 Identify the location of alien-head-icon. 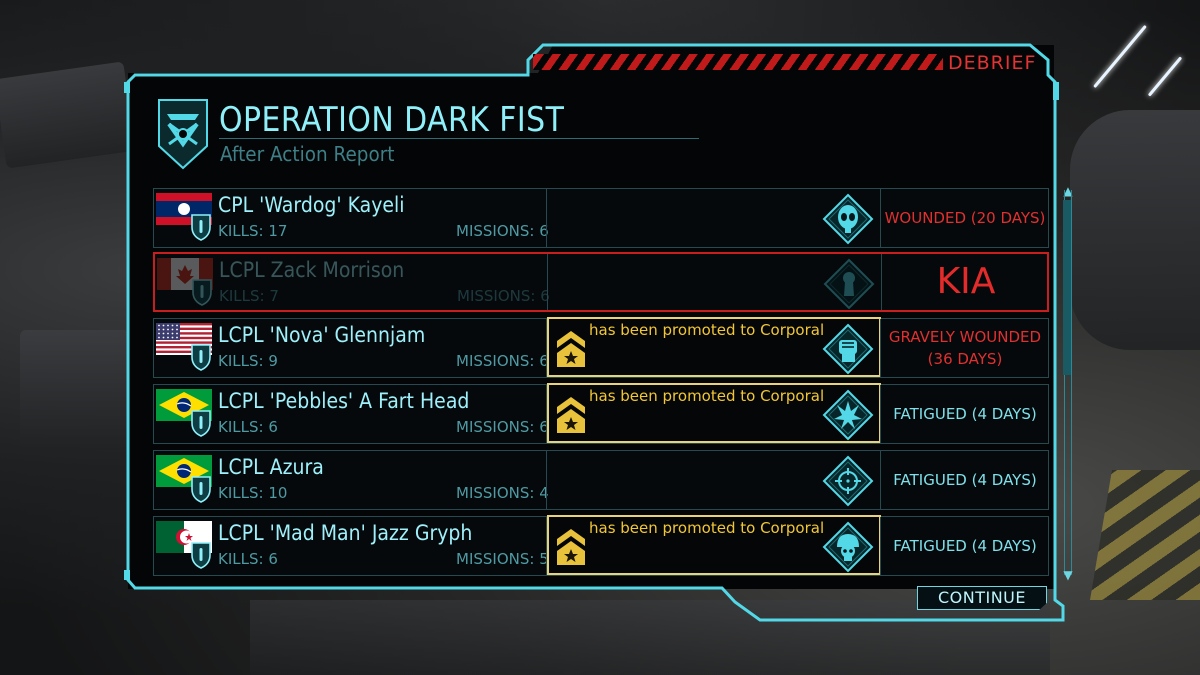
(848, 219).